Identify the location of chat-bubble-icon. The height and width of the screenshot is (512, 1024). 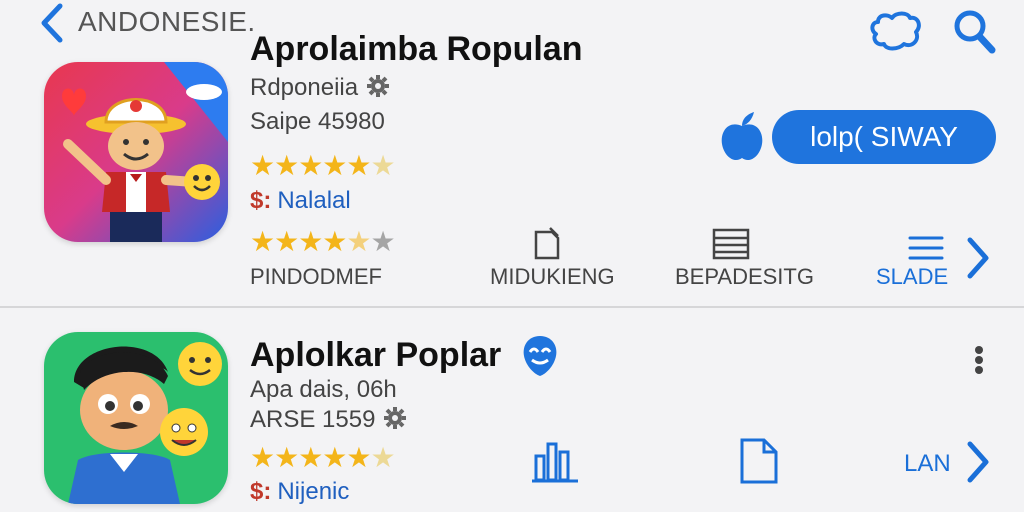
(896, 33).